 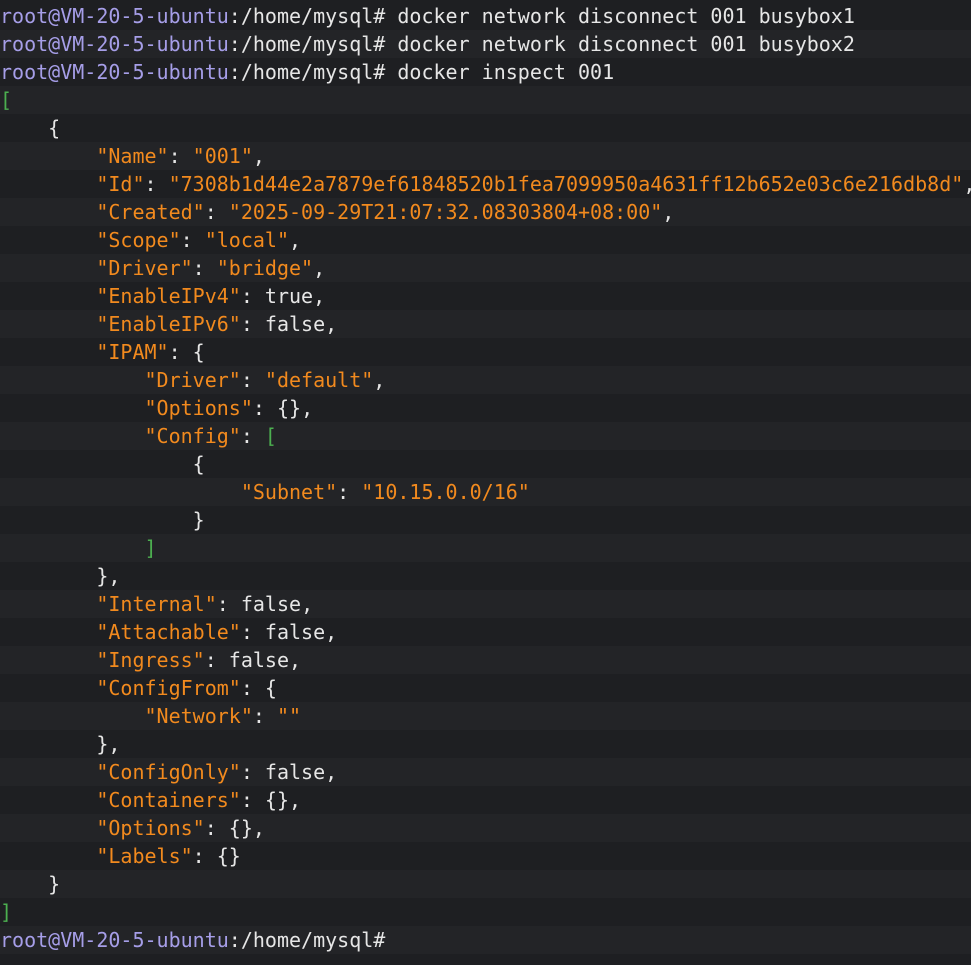 I want to click on json-line: "EnableIPv6": false,, so click(x=485, y=324).